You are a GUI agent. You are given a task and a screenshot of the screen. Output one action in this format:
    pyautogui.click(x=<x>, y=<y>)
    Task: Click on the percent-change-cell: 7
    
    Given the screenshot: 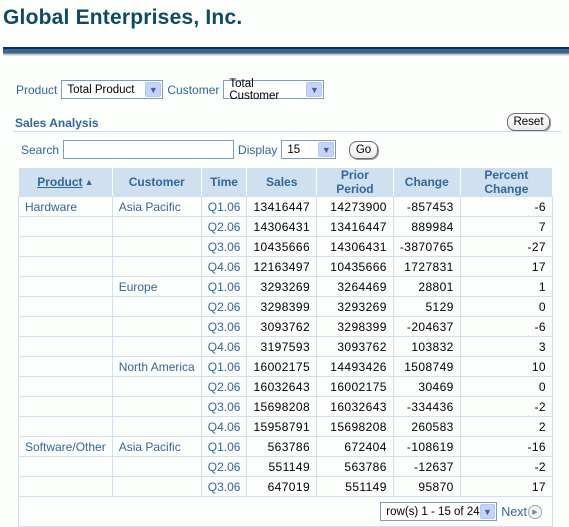 What is the action you would take?
    pyautogui.click(x=506, y=226)
    